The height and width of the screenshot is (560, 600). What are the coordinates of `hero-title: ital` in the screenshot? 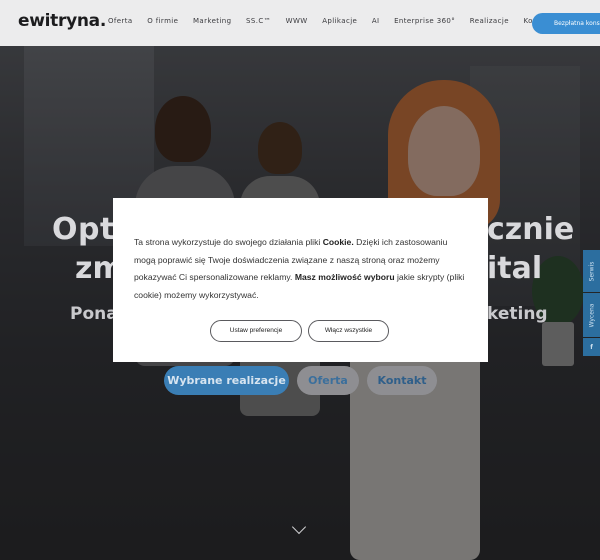 It's located at (515, 268).